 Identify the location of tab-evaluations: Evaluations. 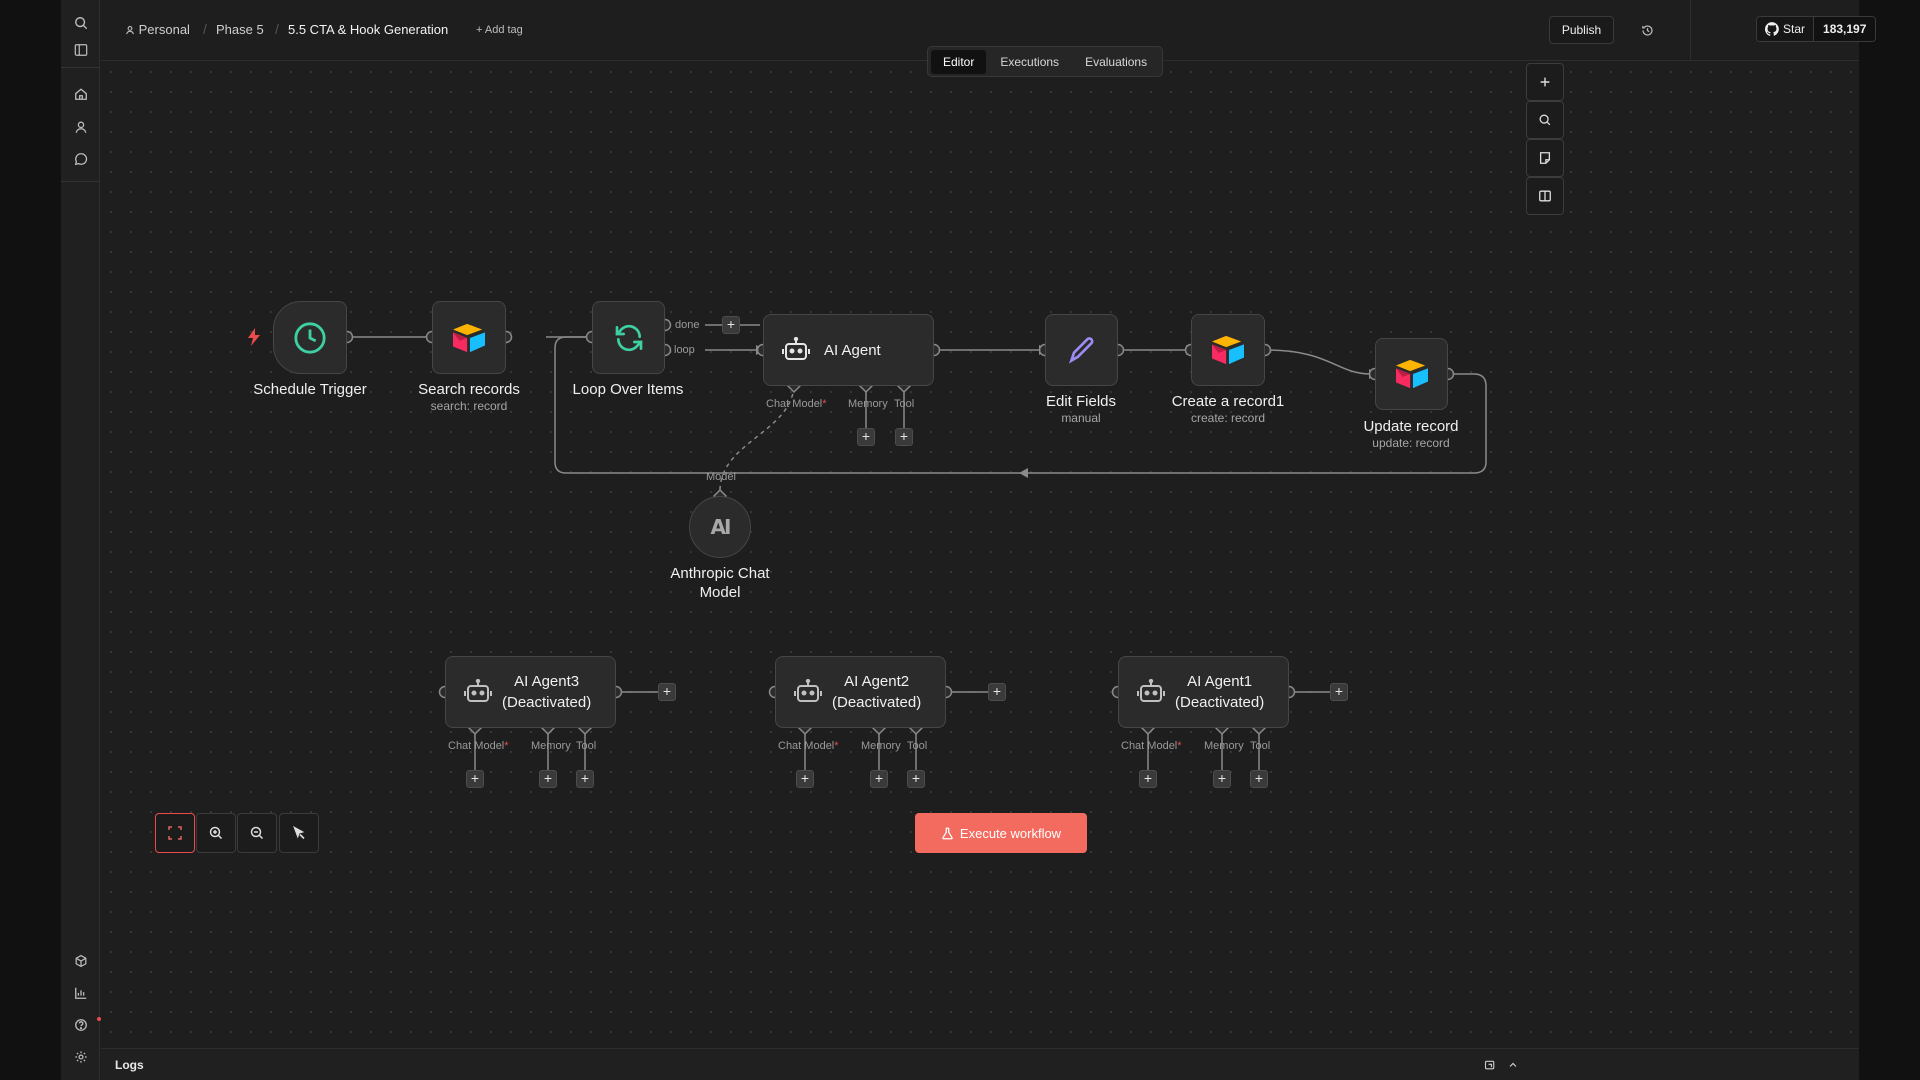
(1116, 62).